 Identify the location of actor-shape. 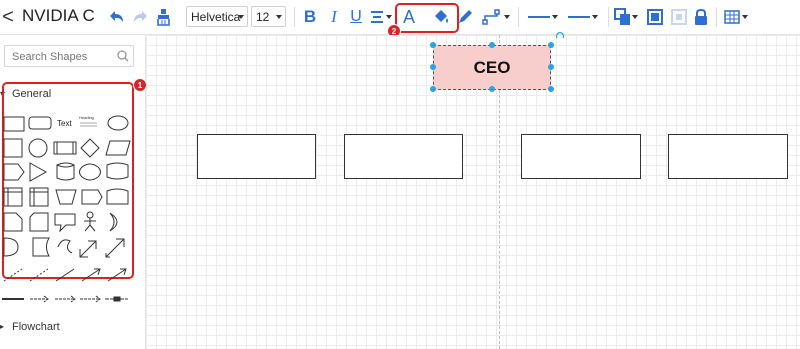
(90, 215).